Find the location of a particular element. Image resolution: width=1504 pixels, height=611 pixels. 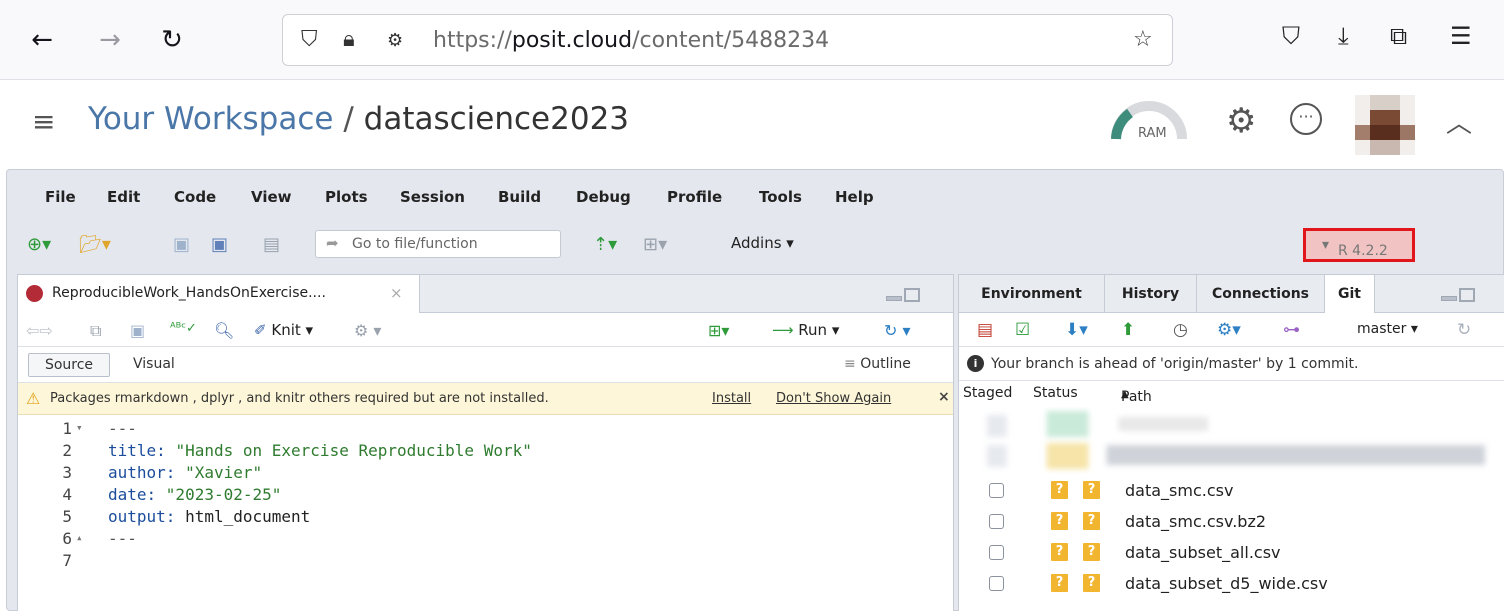

settings-gear-icon: ⚙ is located at coordinates (1241, 121).